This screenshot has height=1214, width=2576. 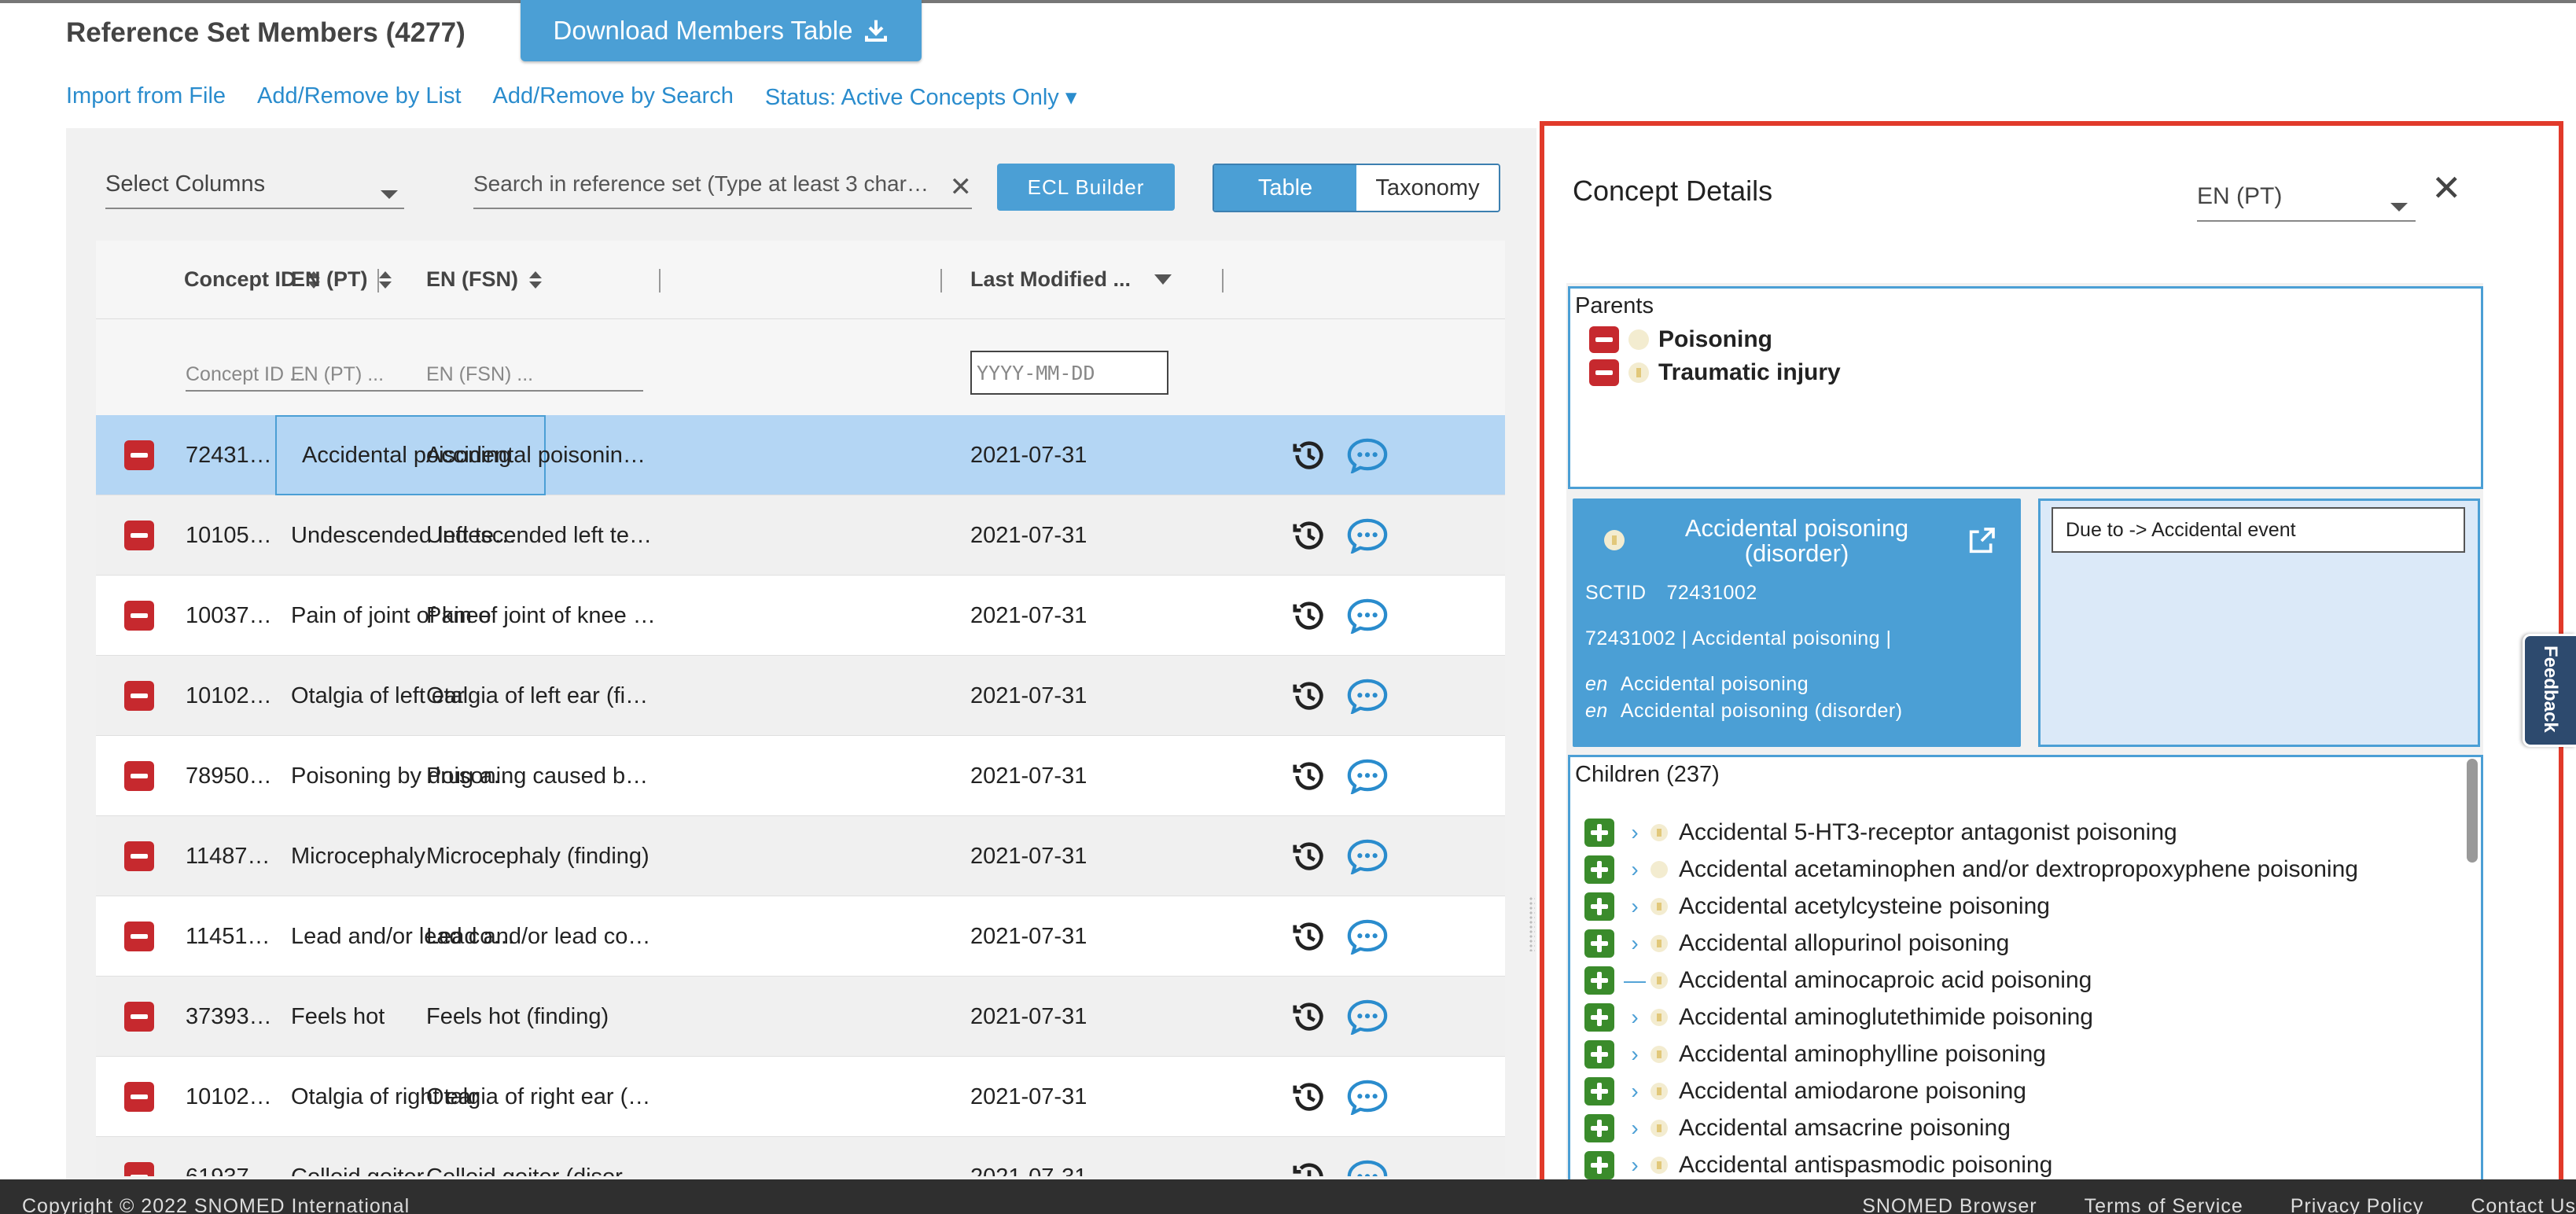 I want to click on panel-resize-handle, so click(x=1532, y=923).